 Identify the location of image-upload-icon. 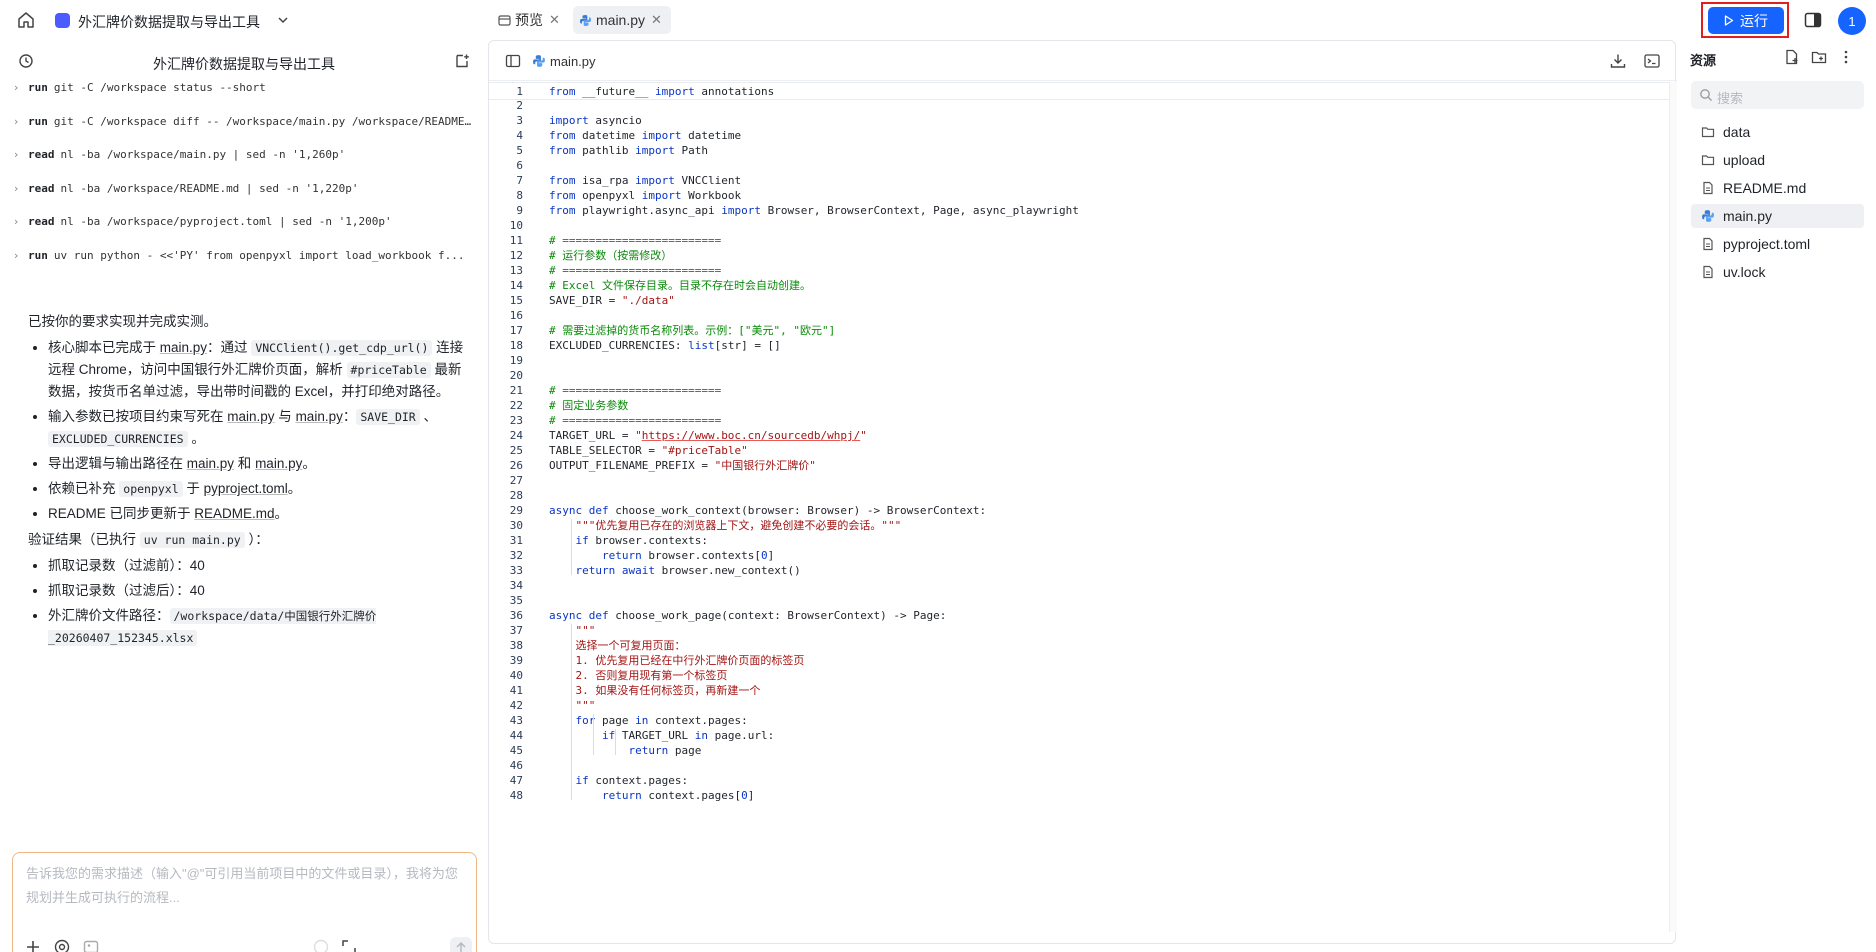
(91, 945).